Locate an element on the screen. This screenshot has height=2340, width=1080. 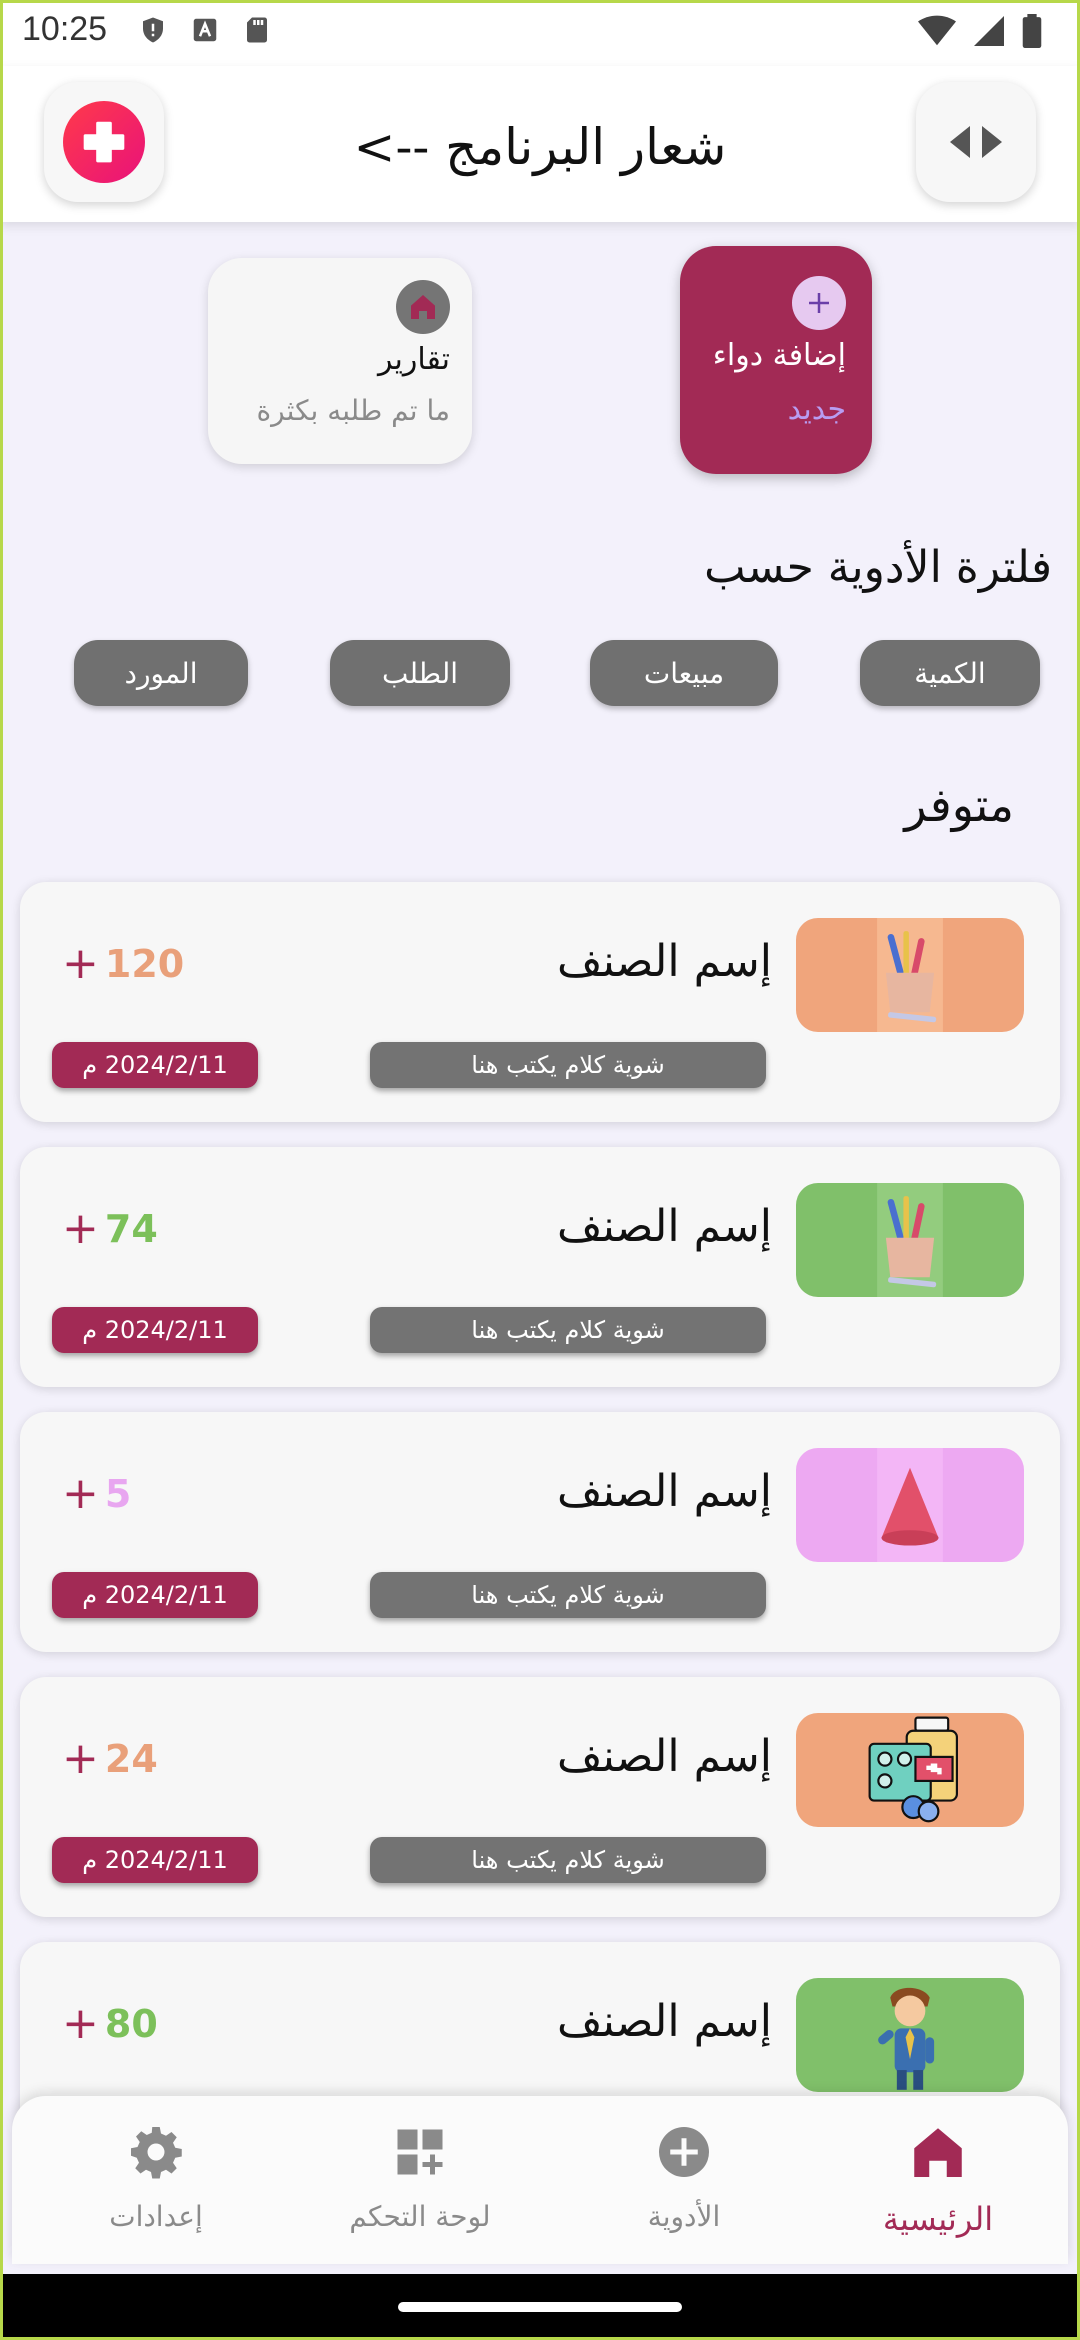
quantity-value: 74 is located at coordinates (131, 1229).